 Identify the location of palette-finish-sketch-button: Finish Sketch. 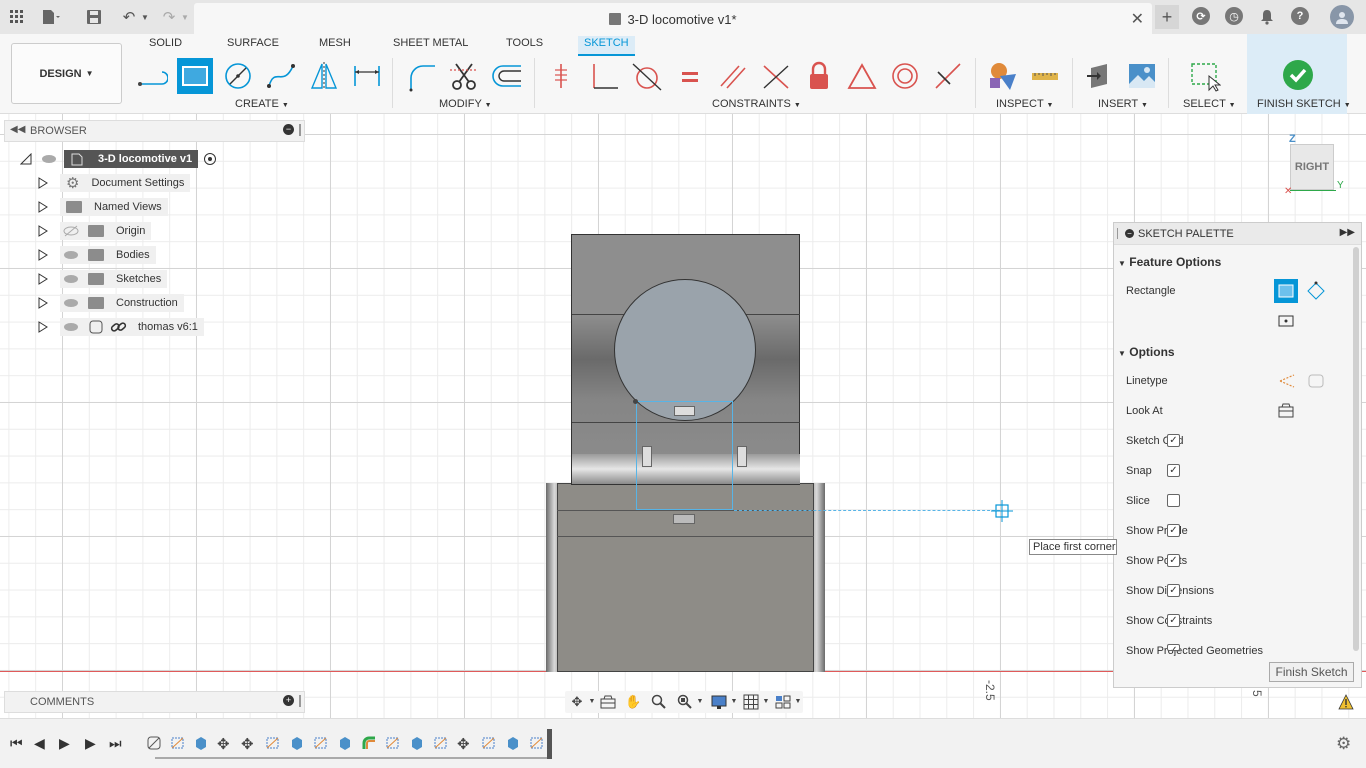
(1311, 672).